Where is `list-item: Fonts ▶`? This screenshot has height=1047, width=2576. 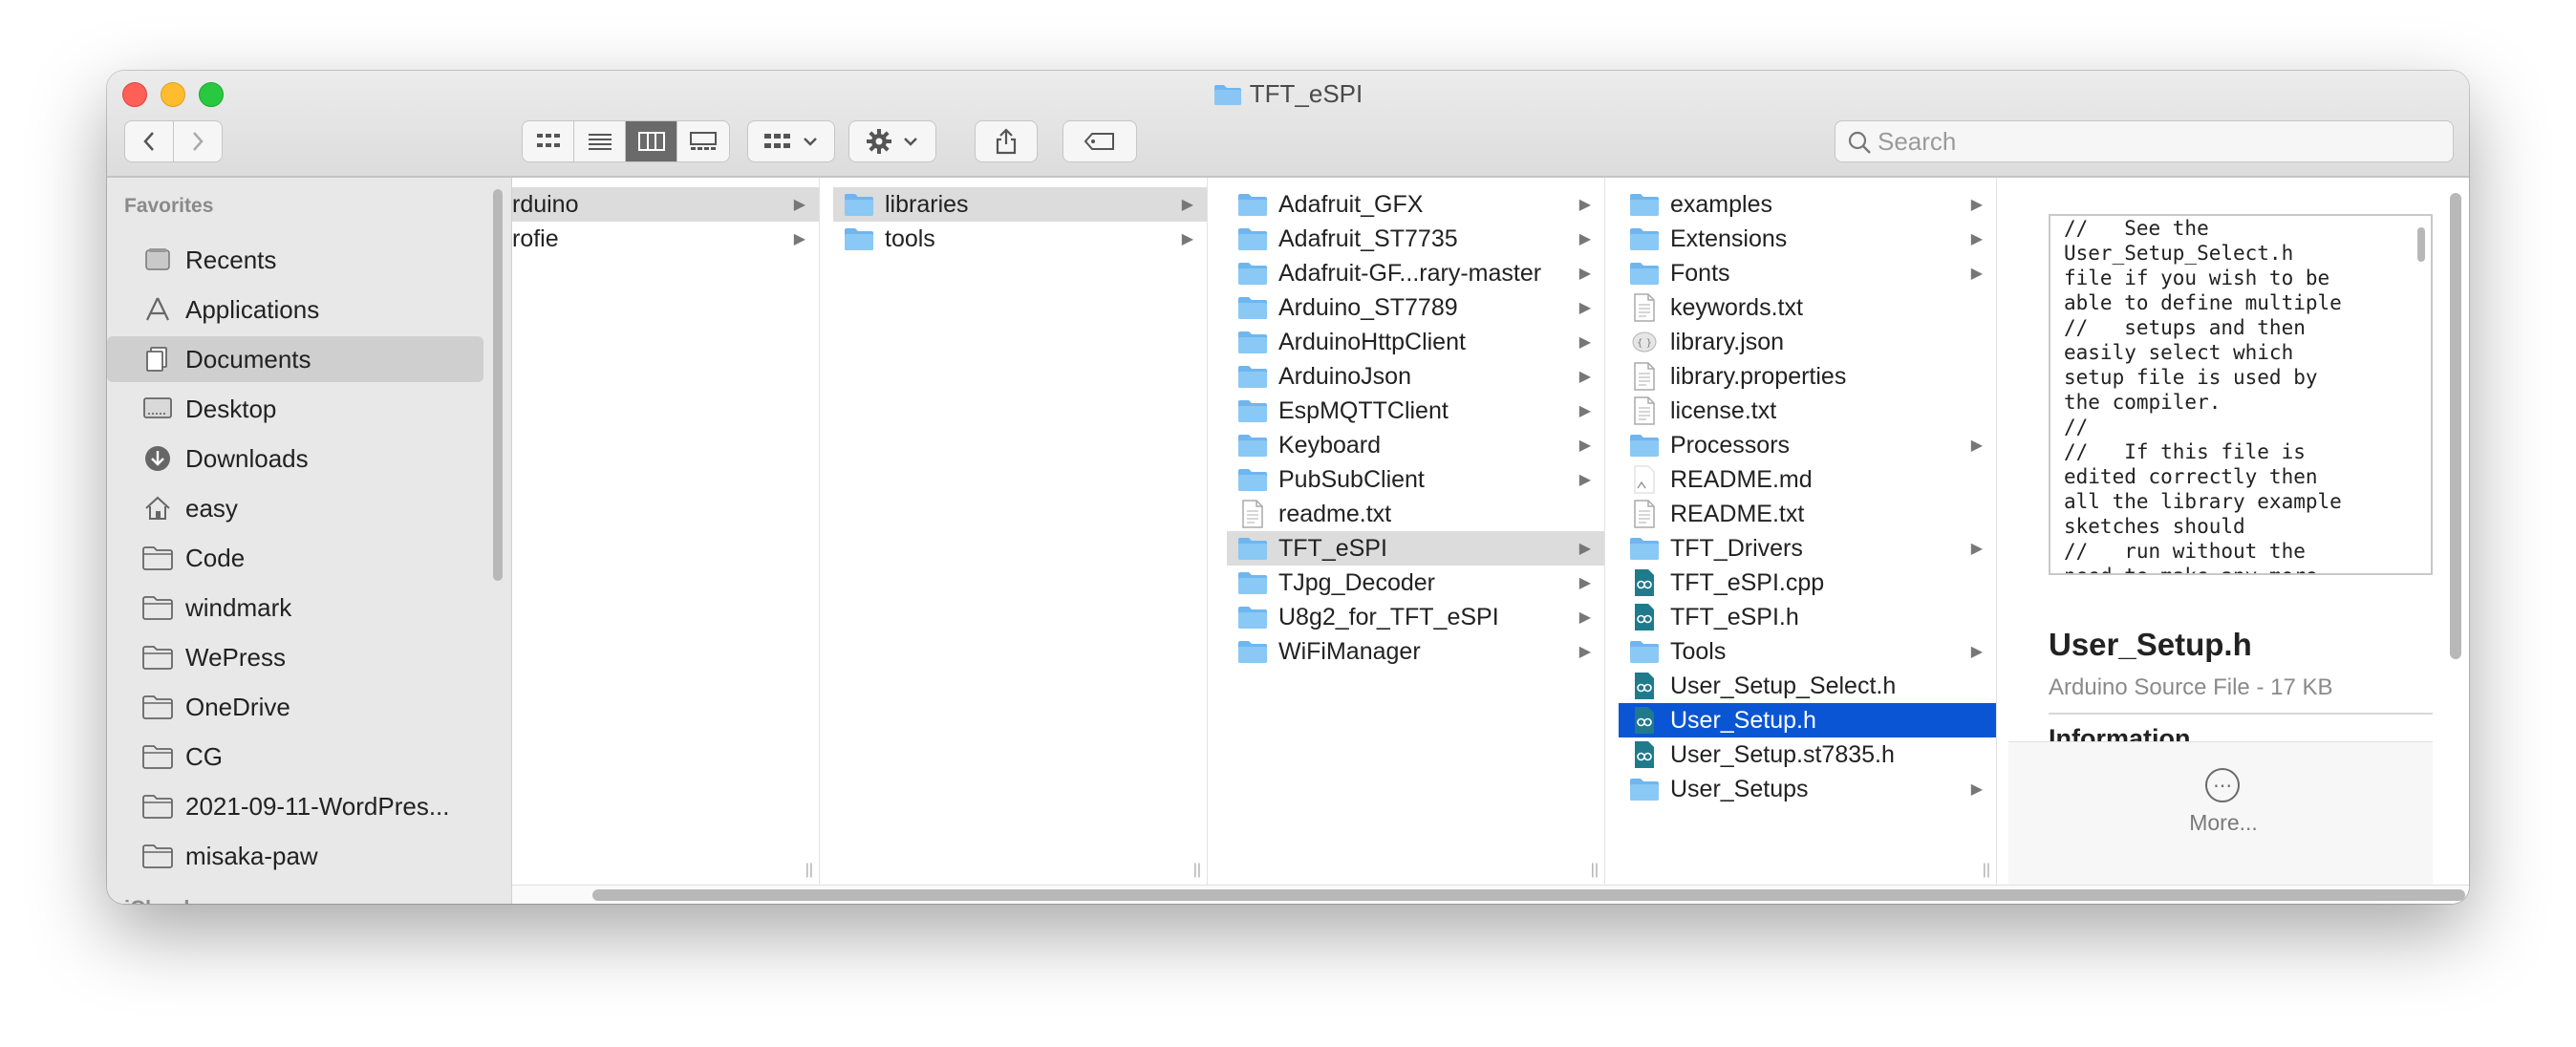
list-item: Fonts ▶ is located at coordinates (1807, 273).